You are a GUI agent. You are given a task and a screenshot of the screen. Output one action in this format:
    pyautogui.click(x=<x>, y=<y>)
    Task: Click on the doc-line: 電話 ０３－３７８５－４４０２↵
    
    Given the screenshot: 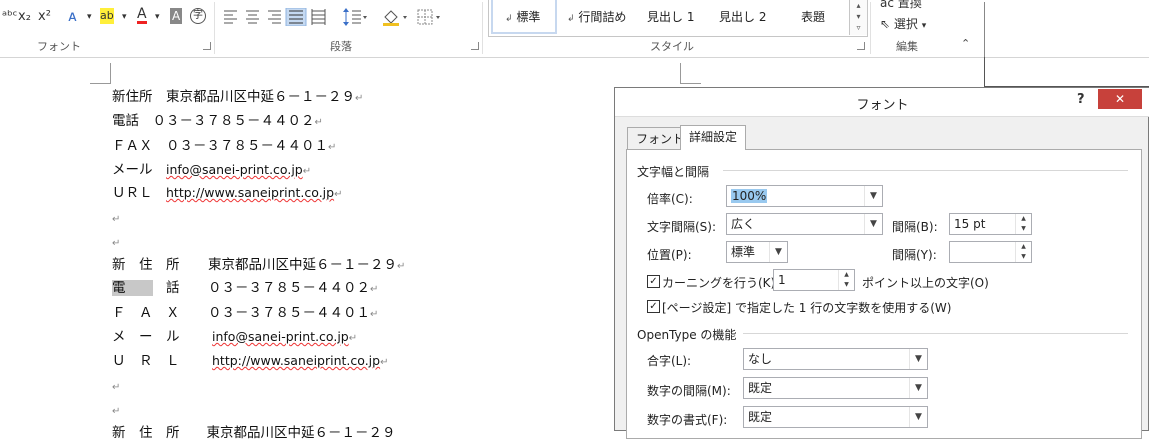 What is the action you would take?
    pyautogui.click(x=217, y=122)
    